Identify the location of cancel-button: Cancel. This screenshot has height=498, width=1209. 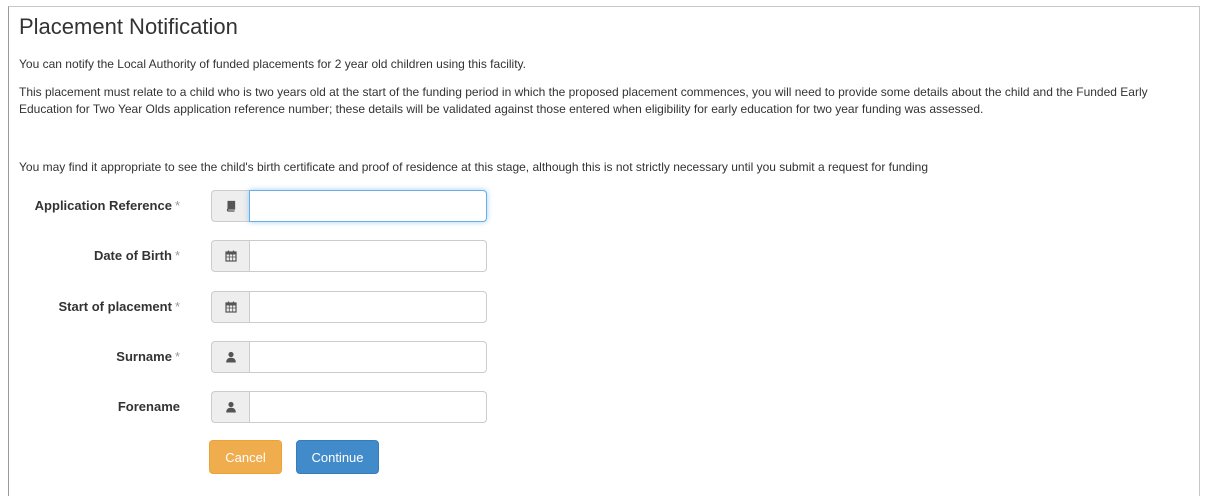
(245, 457).